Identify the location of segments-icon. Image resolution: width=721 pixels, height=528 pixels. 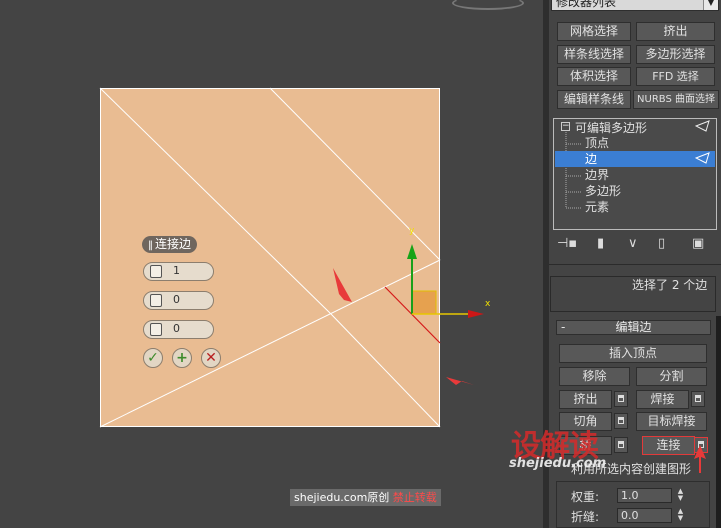
(156, 271).